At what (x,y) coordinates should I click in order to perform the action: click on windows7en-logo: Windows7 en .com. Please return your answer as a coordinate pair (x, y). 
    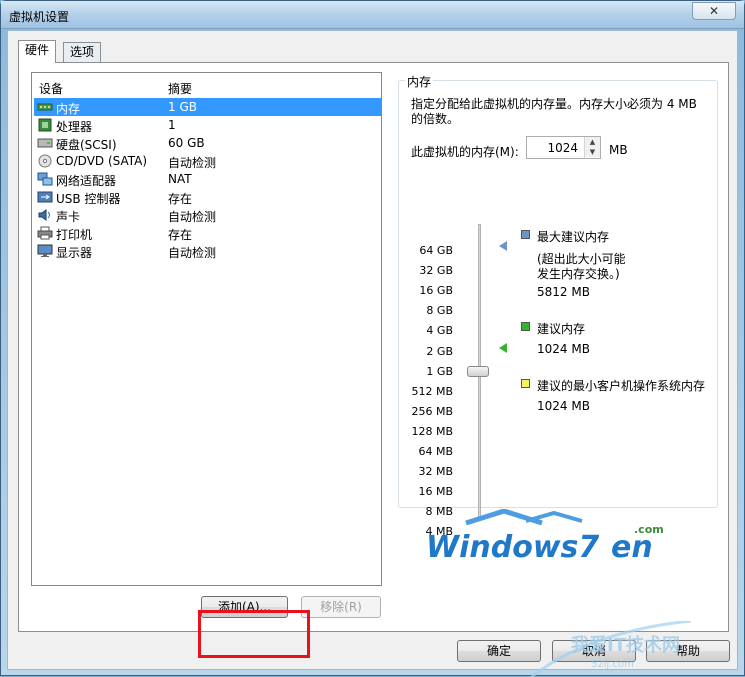
    Looking at the image, I should click on (545, 536).